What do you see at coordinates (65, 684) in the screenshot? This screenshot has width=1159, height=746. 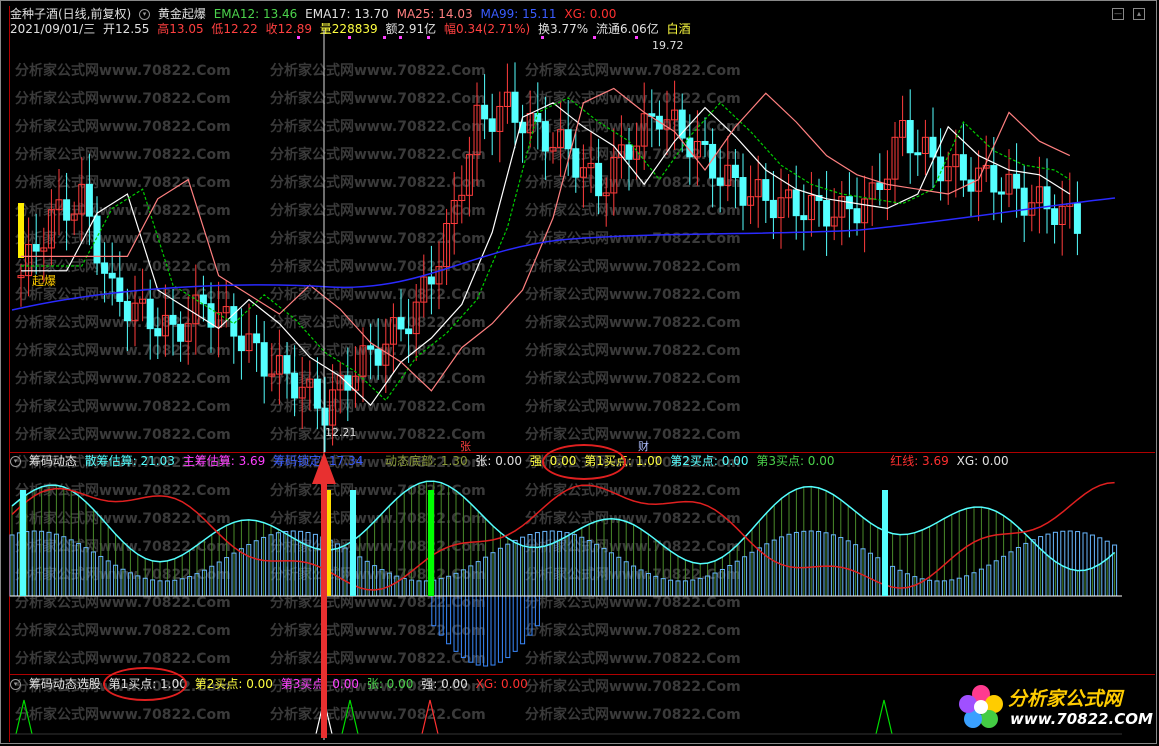 I see `panel3-title: 筹码动态选股` at bounding box center [65, 684].